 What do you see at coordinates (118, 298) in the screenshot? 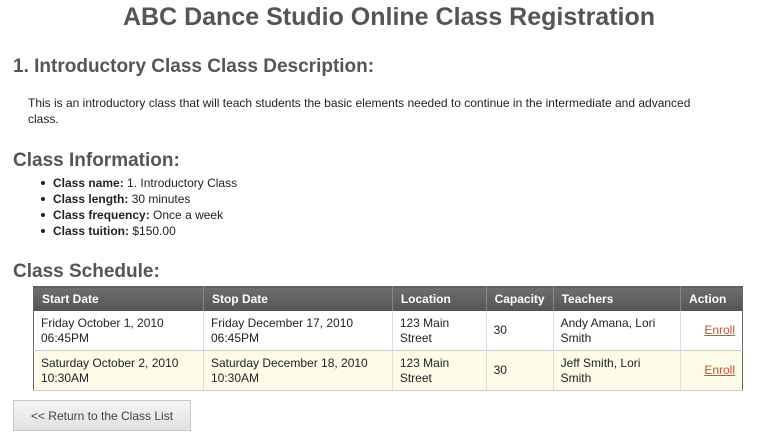
I see `column-header-start-date: Start Date` at bounding box center [118, 298].